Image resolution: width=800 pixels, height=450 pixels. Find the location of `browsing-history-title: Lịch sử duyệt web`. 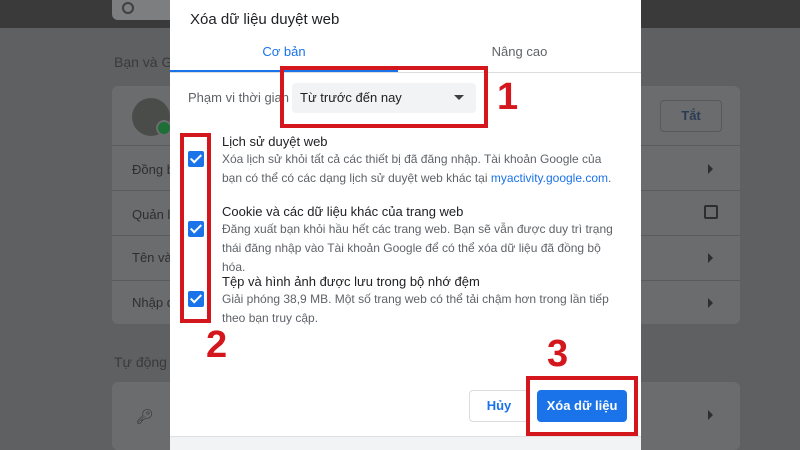

browsing-history-title: Lịch sử duyệt web is located at coordinates (275, 141).